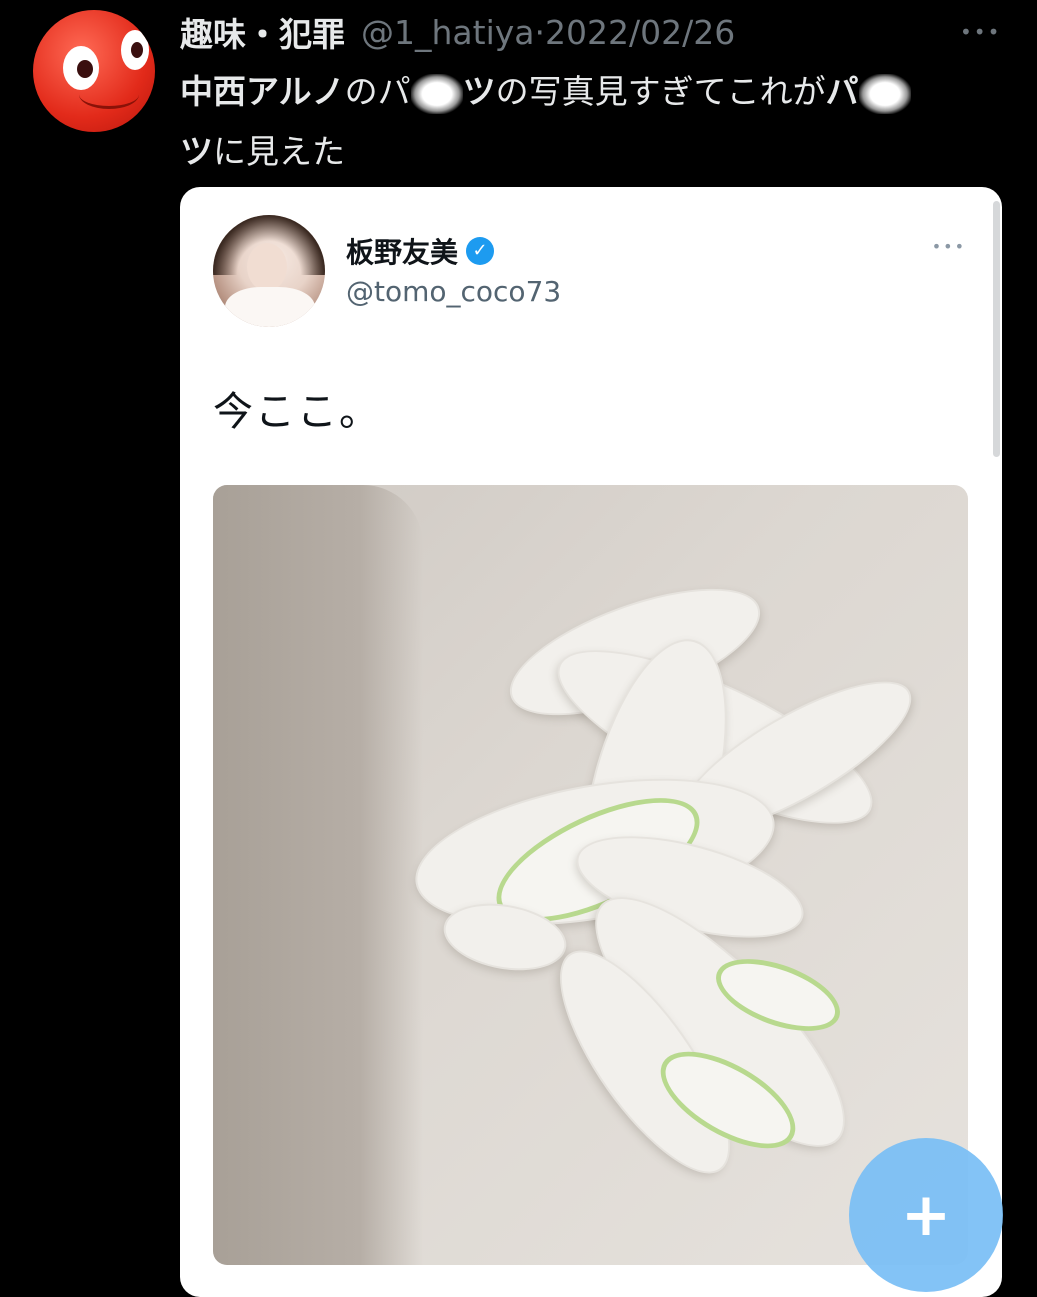 The width and height of the screenshot is (1037, 1297). I want to click on compose-fab-button: +, so click(926, 1215).